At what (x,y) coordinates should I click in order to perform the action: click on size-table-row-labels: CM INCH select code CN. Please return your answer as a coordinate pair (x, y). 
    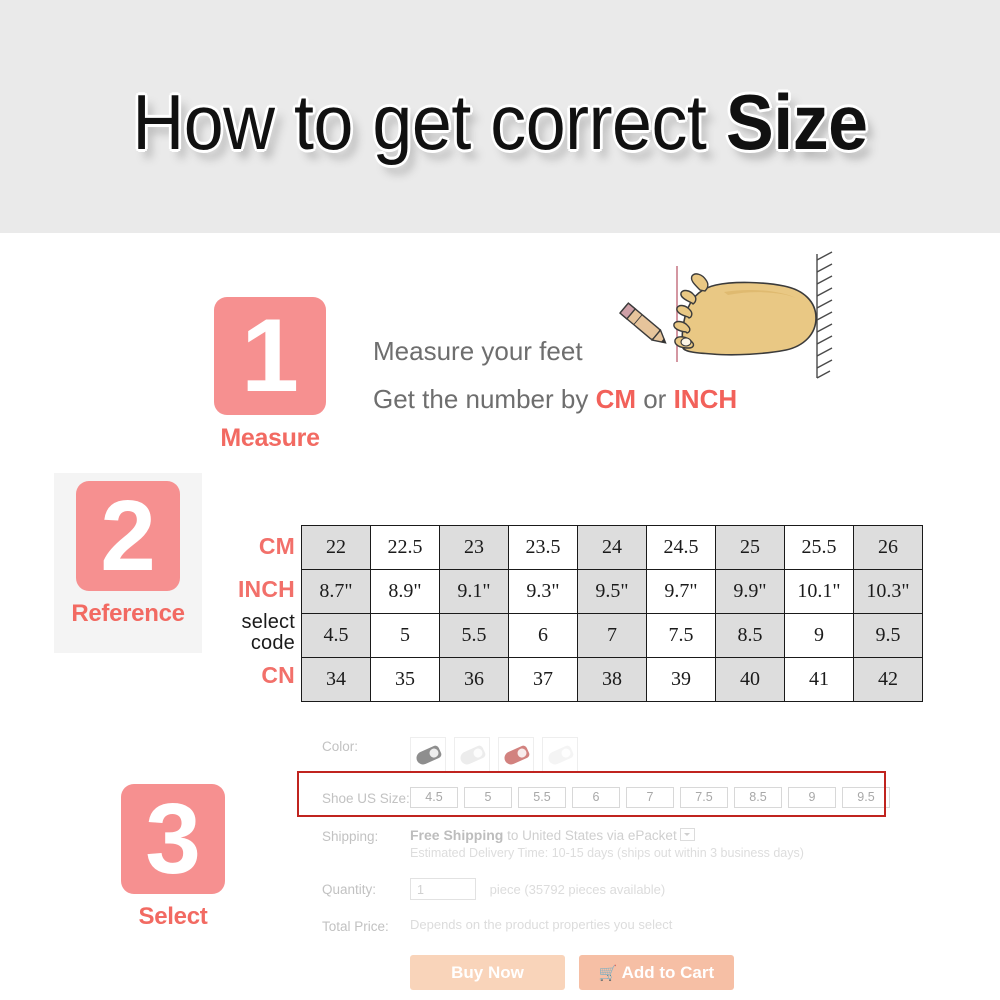
    Looking at the image, I should click on (247, 611).